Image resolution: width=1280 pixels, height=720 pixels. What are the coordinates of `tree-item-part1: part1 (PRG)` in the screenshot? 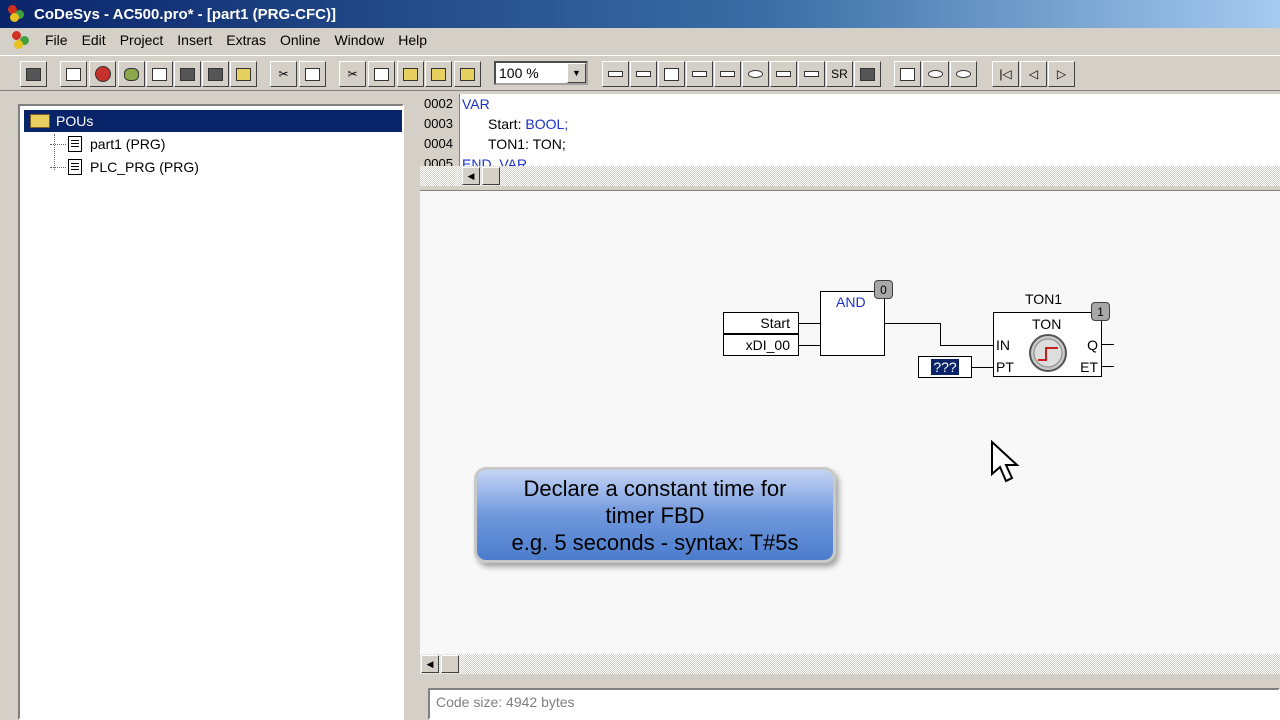 It's located at (107, 144).